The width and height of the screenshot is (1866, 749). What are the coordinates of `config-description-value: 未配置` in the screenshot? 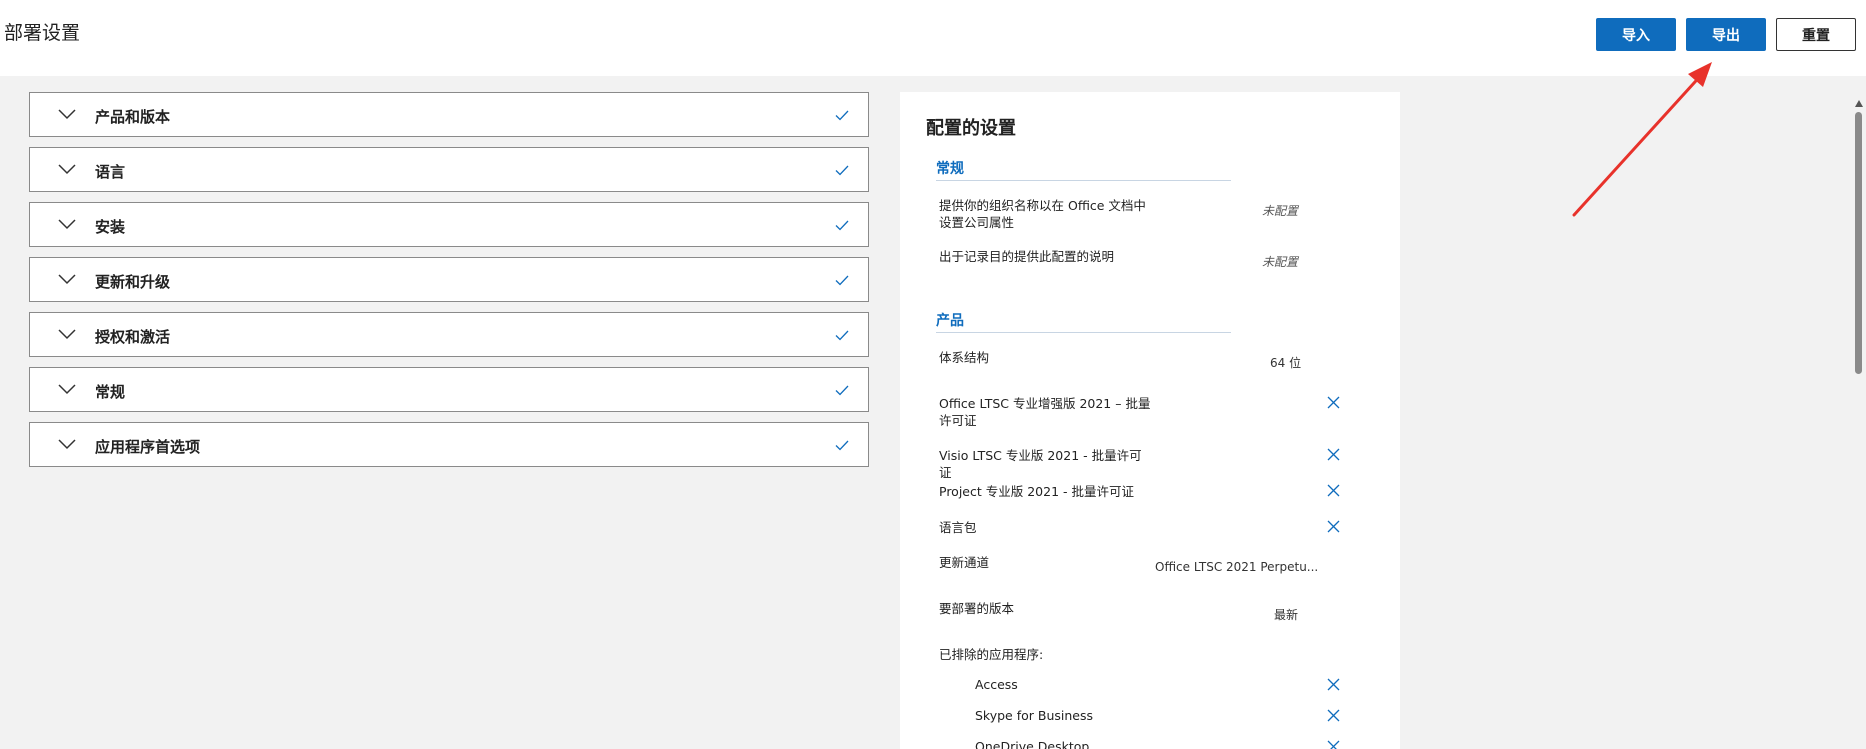 It's located at (1280, 262).